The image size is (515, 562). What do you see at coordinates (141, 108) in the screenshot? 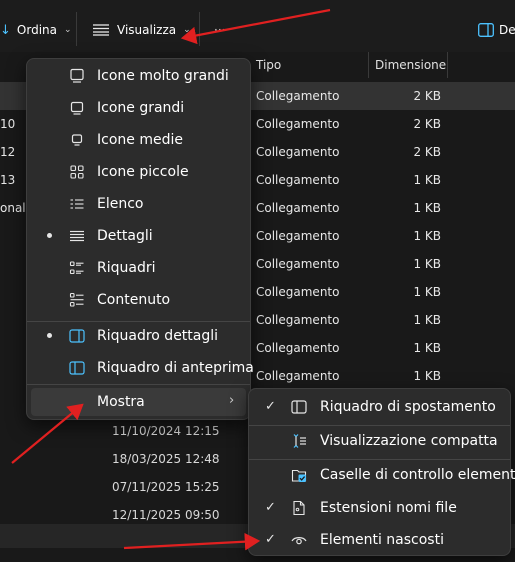
I see `menu-item-label: Icone grandi` at bounding box center [141, 108].